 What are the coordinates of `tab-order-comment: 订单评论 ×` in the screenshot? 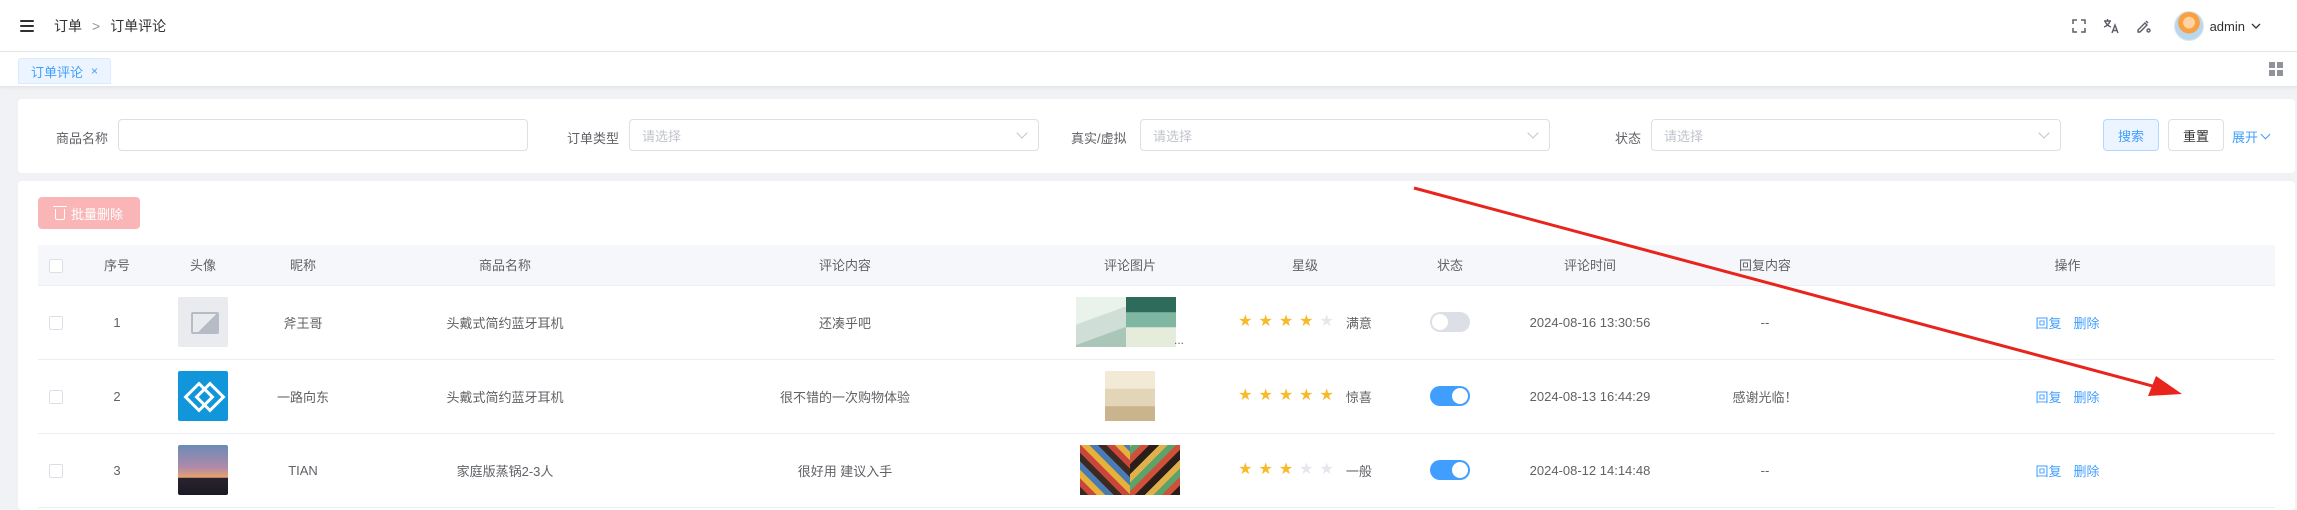 It's located at (65, 71).